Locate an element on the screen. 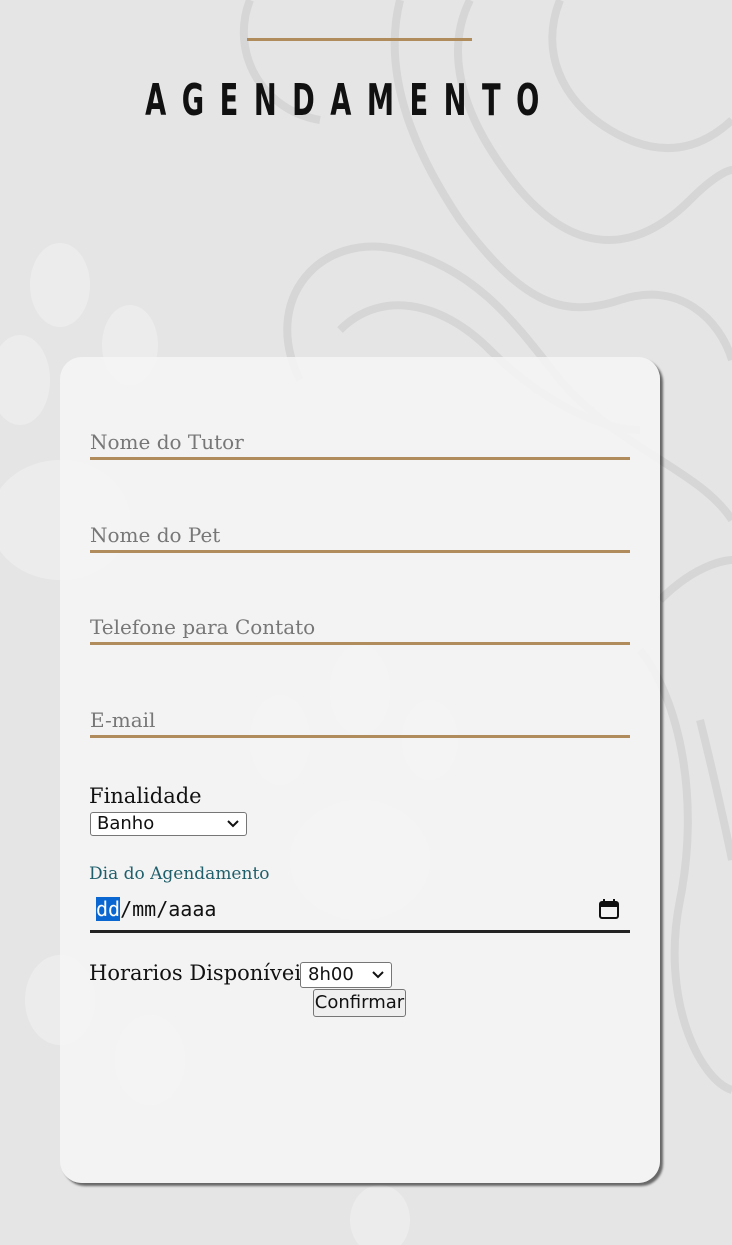 The height and width of the screenshot is (1245, 732). finalidade-label: Finalidade is located at coordinates (145, 796).